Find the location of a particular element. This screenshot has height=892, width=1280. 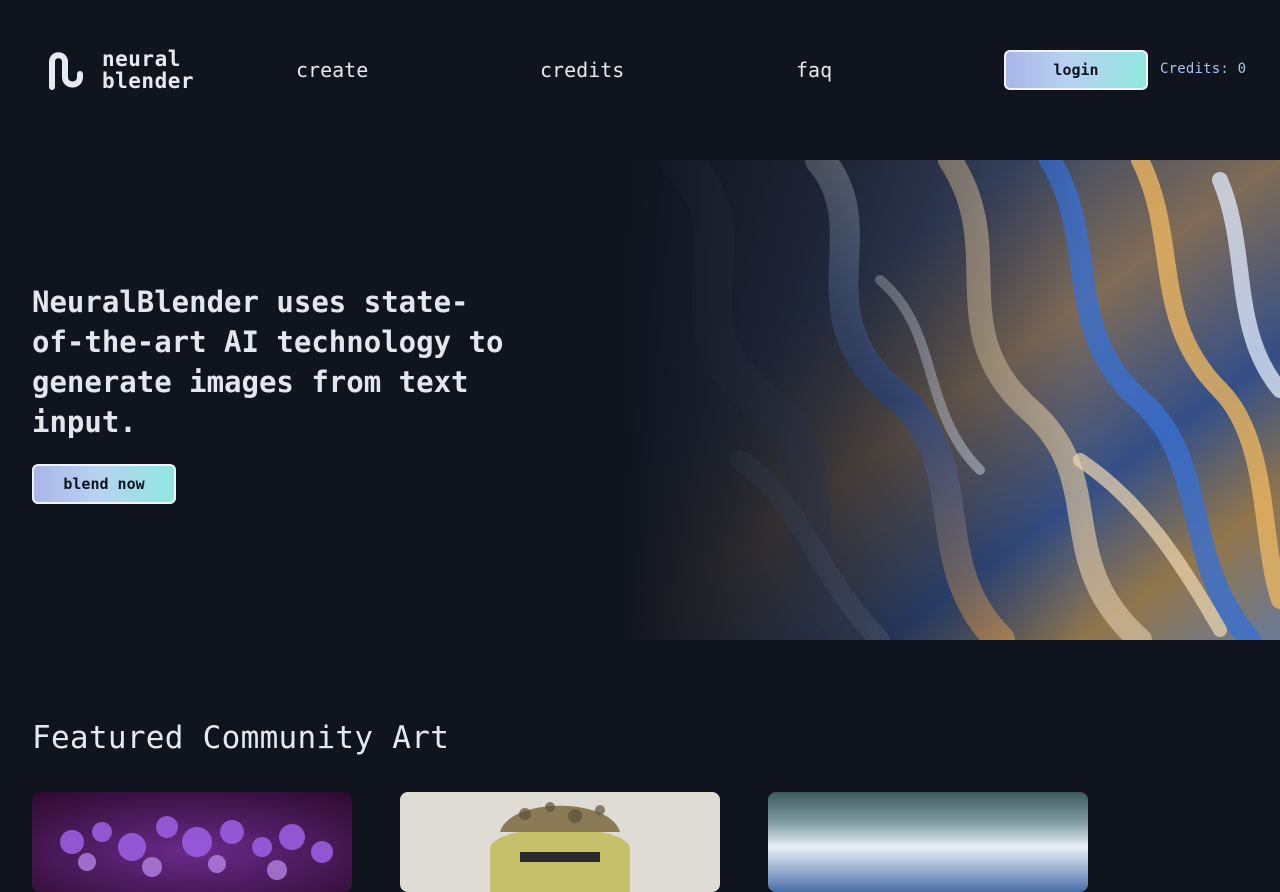

brand-wordmark: neural blender is located at coordinates (148, 70).